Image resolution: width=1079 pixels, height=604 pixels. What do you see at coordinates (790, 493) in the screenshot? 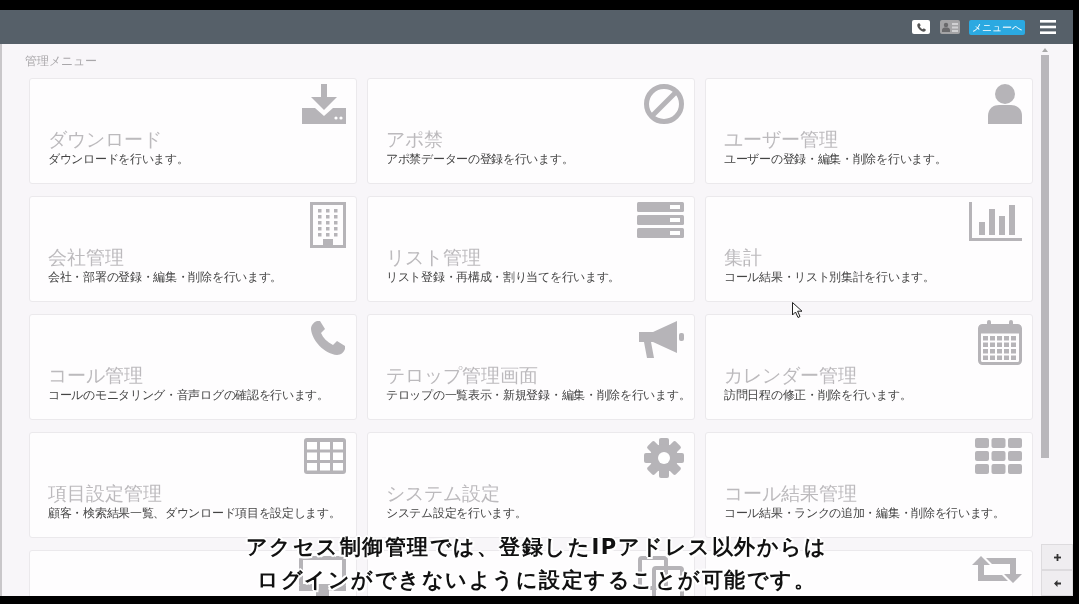
I see `tile-title: コール結果管理` at bounding box center [790, 493].